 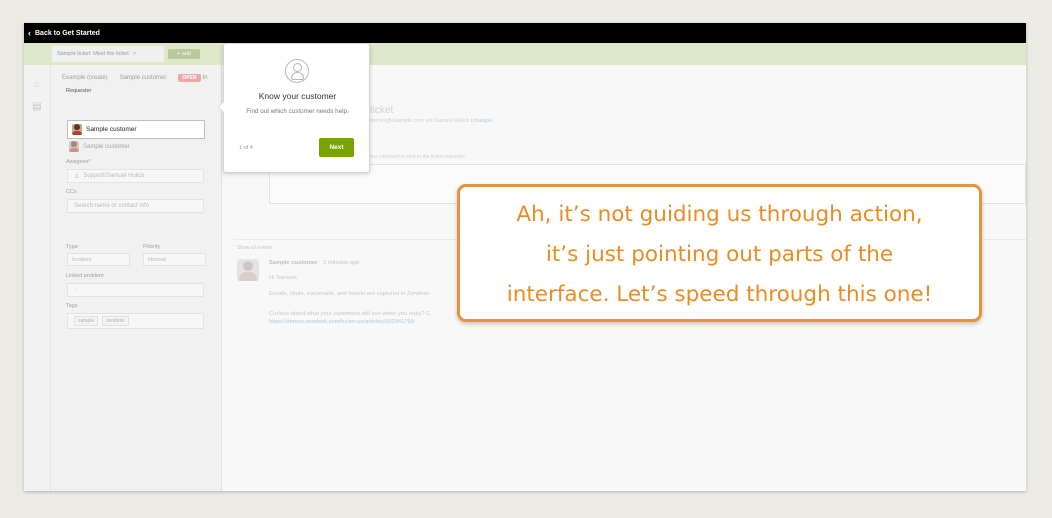 What do you see at coordinates (221, 107) in the screenshot?
I see `popover-arrow` at bounding box center [221, 107].